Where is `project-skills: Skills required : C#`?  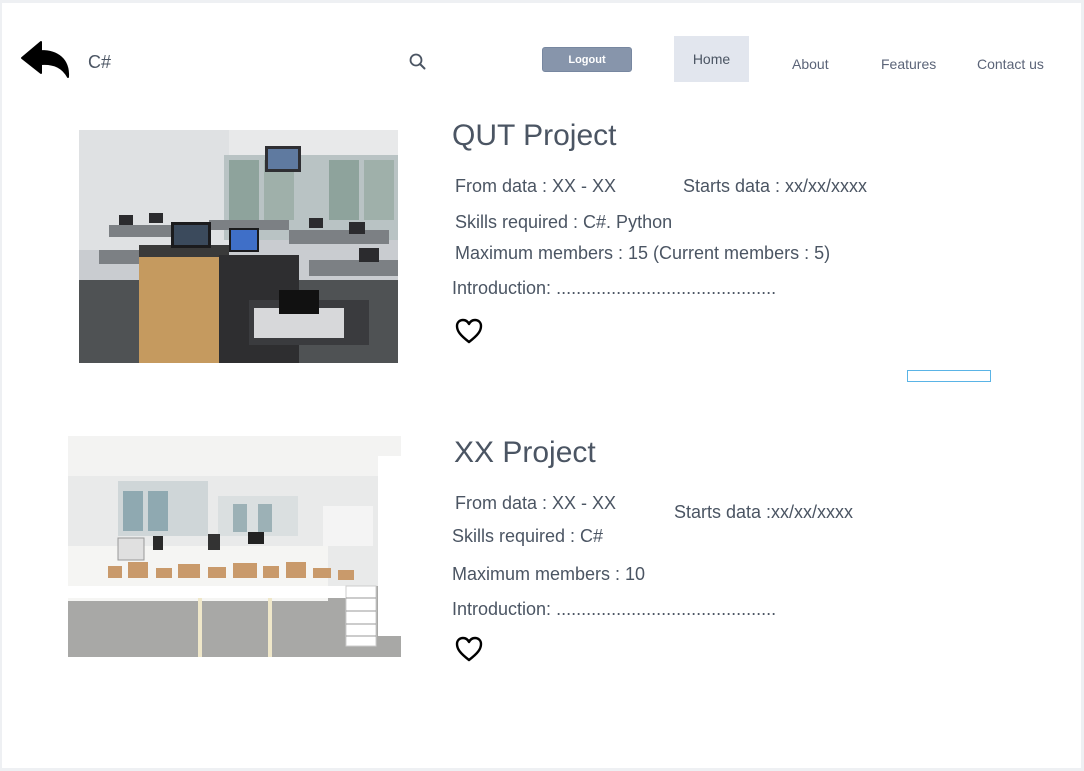 project-skills: Skills required : C# is located at coordinates (528, 536).